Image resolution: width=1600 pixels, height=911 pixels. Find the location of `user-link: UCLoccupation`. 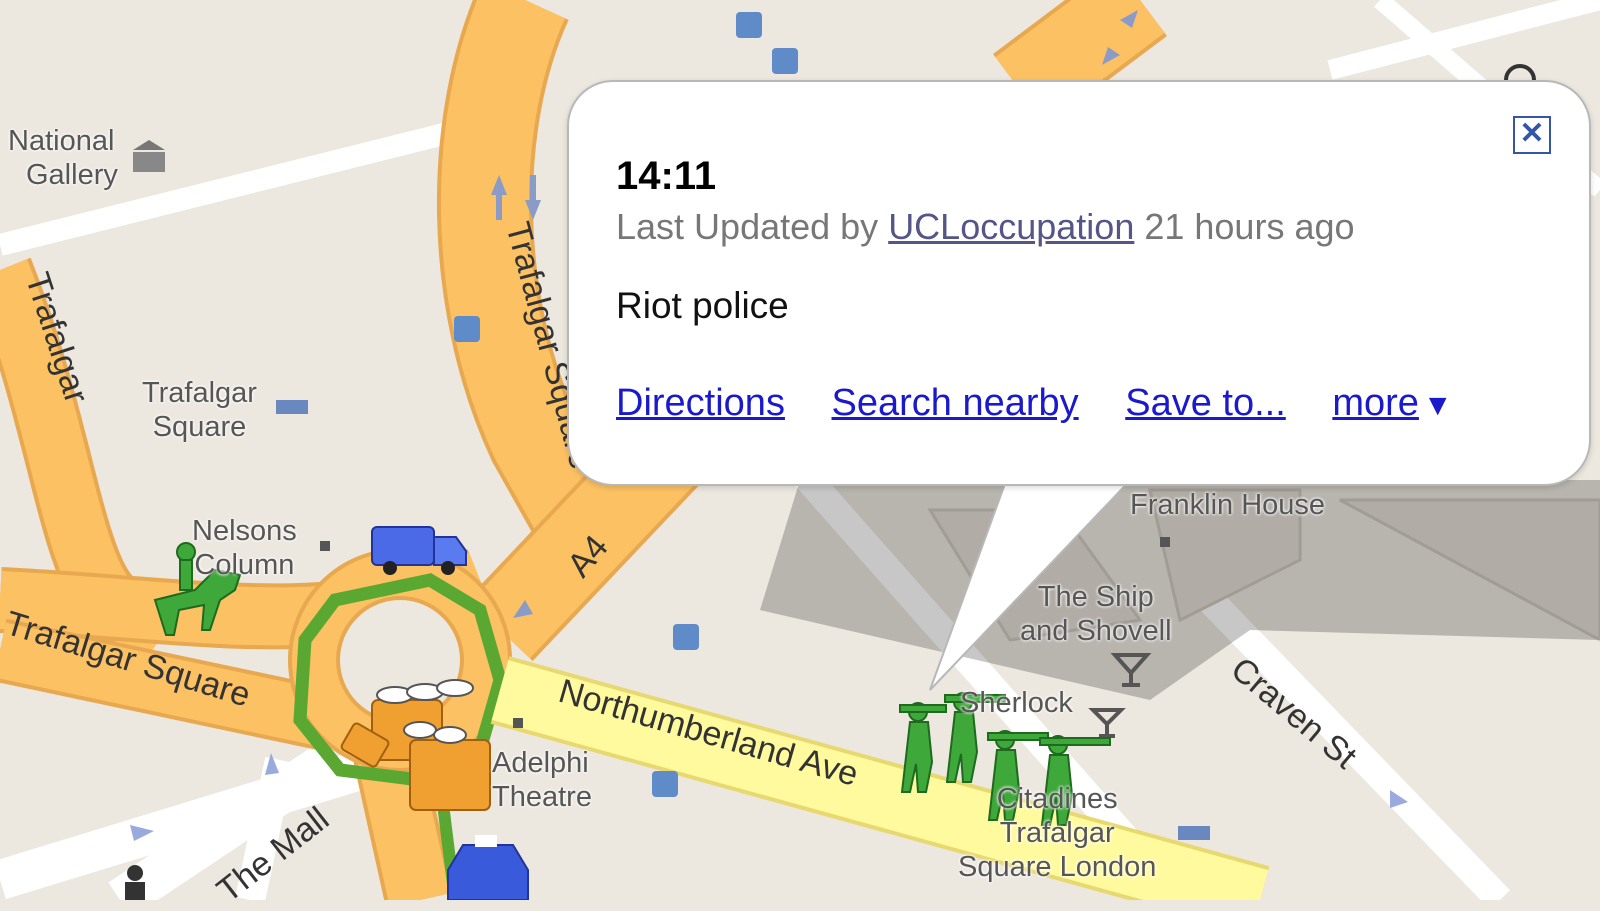

user-link: UCLoccupation is located at coordinates (1011, 226).